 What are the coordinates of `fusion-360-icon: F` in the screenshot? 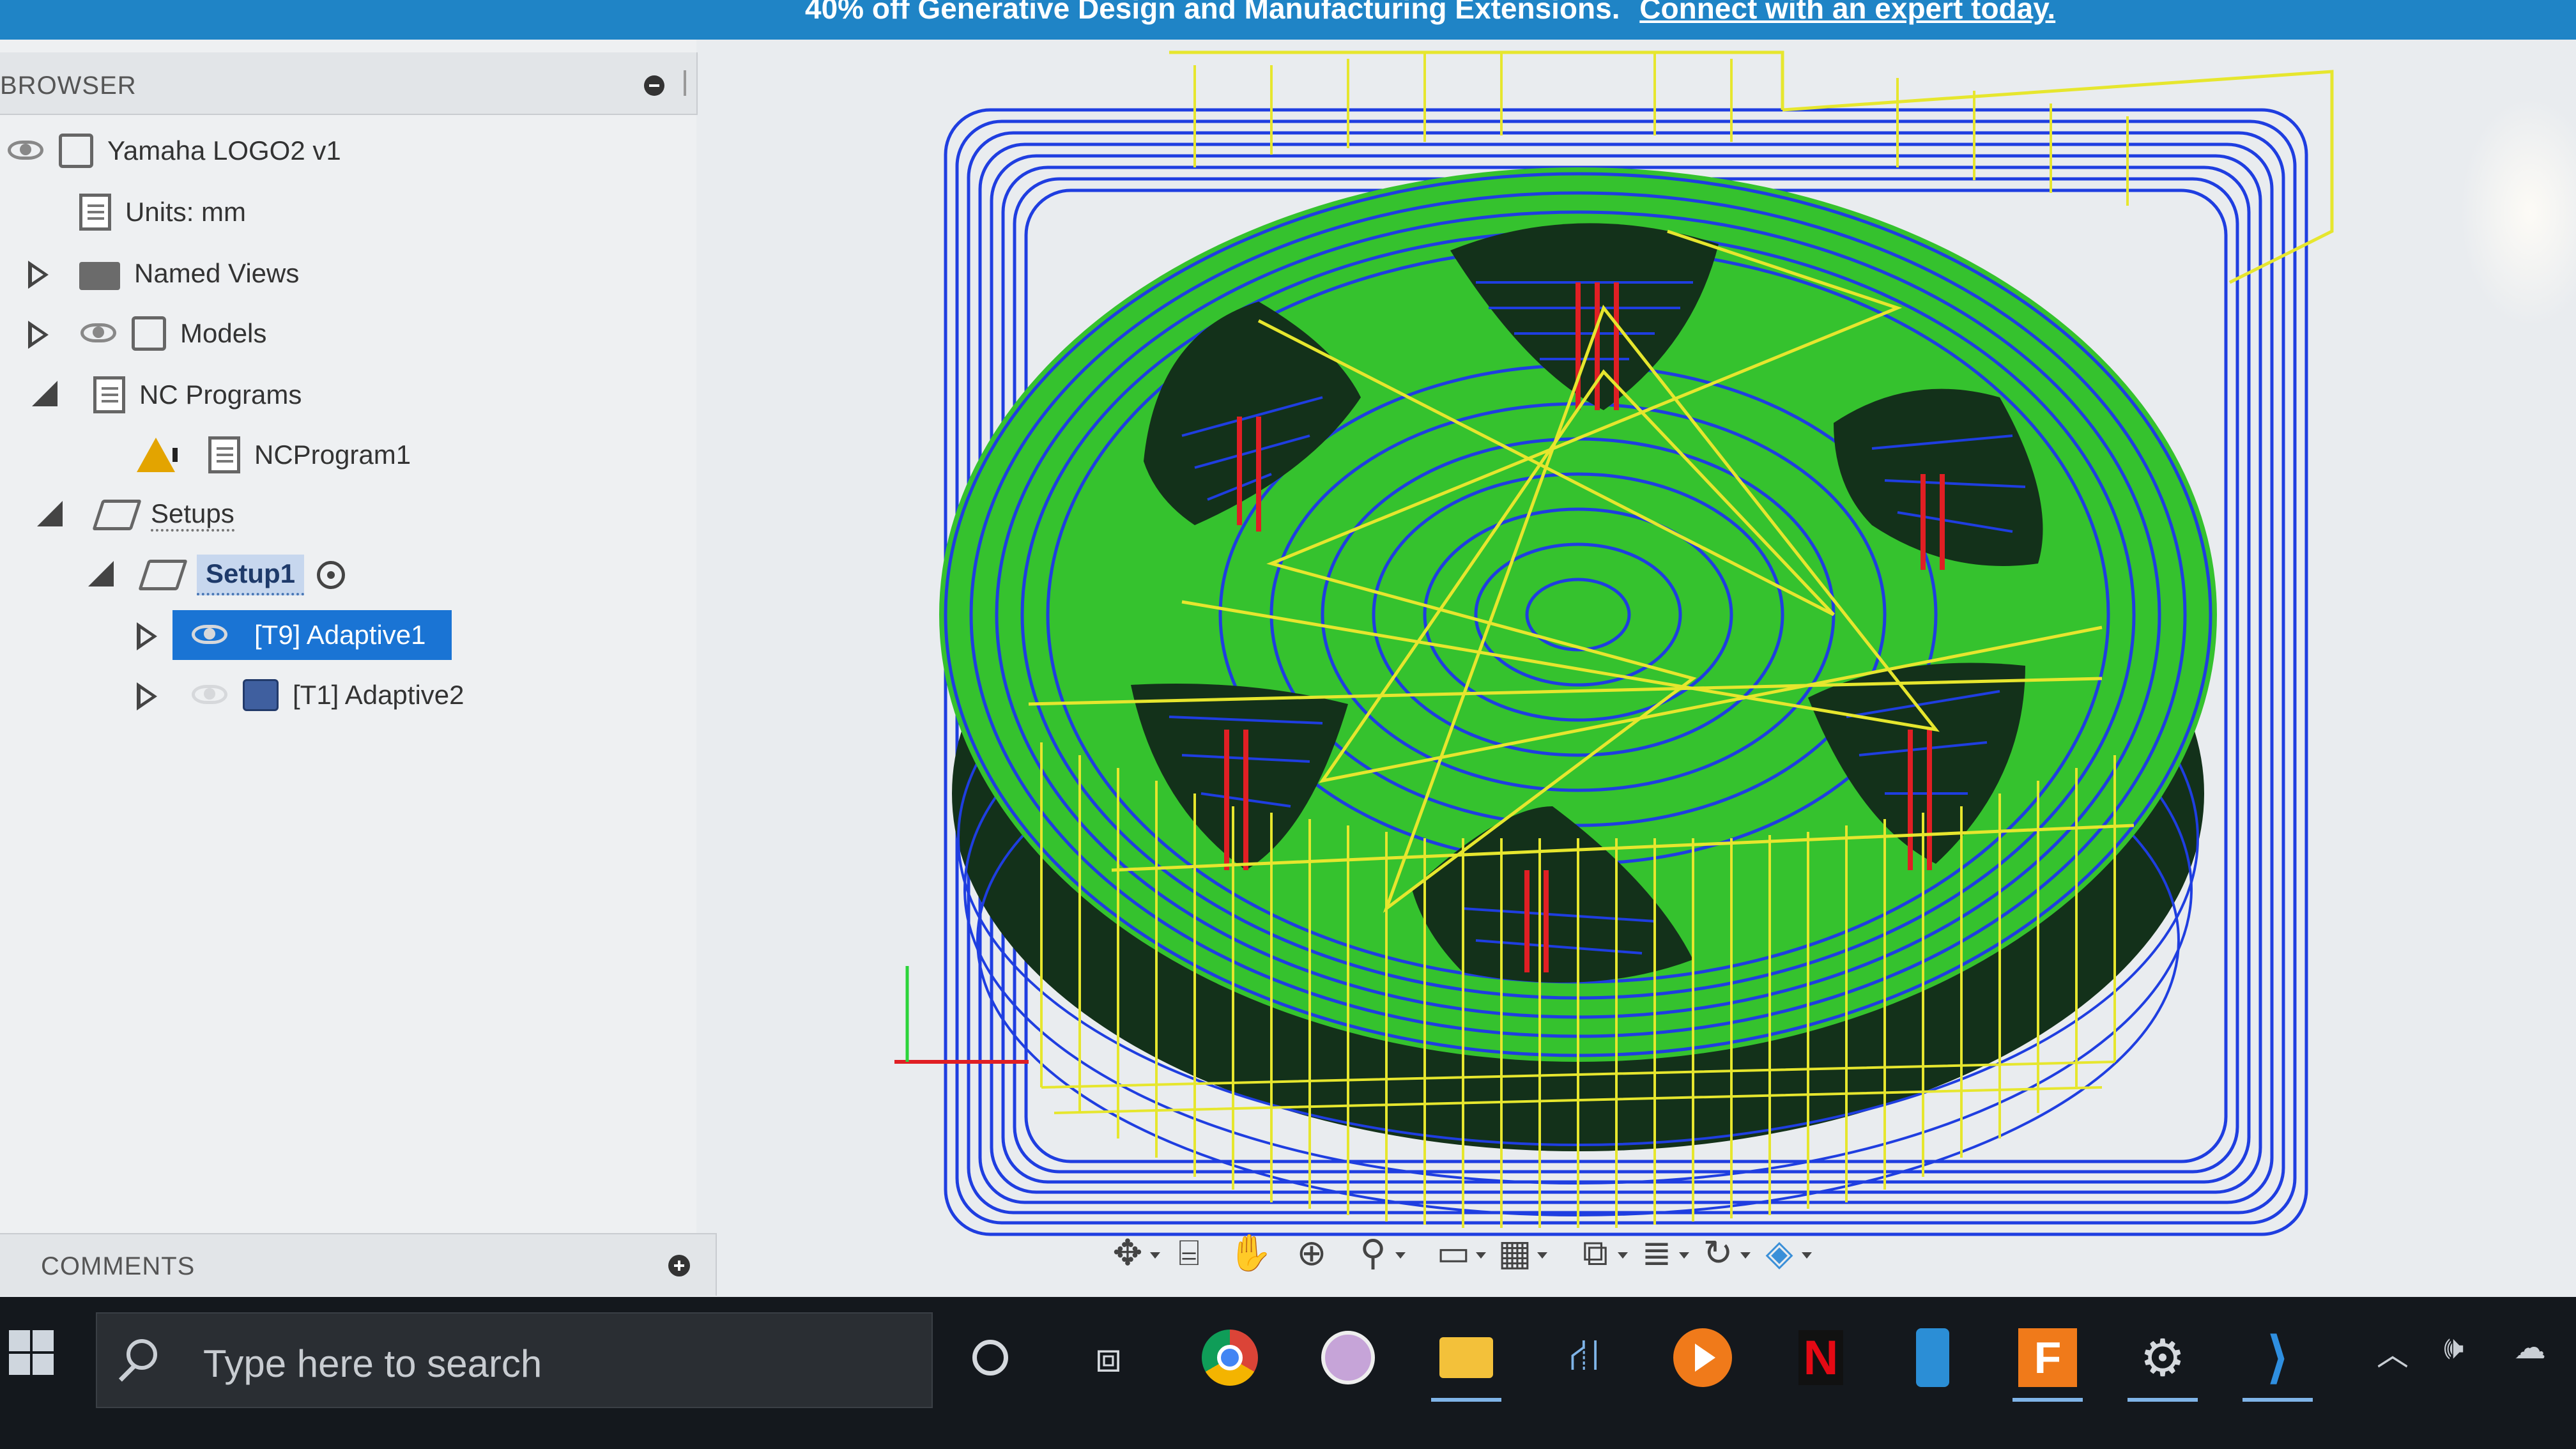 It's located at (2047, 1362).